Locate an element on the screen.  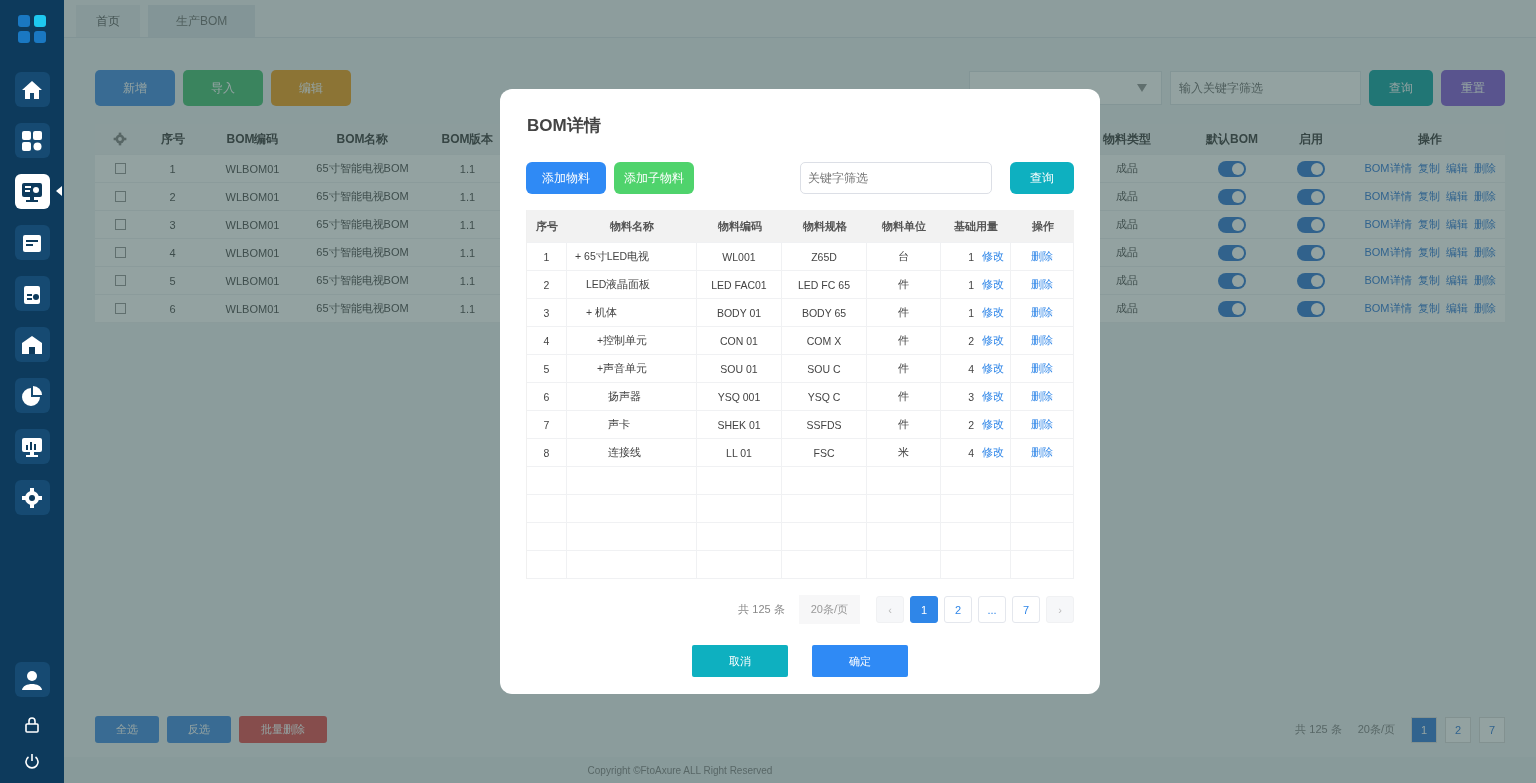
bulk-button: 全选 is located at coordinates (127, 729).